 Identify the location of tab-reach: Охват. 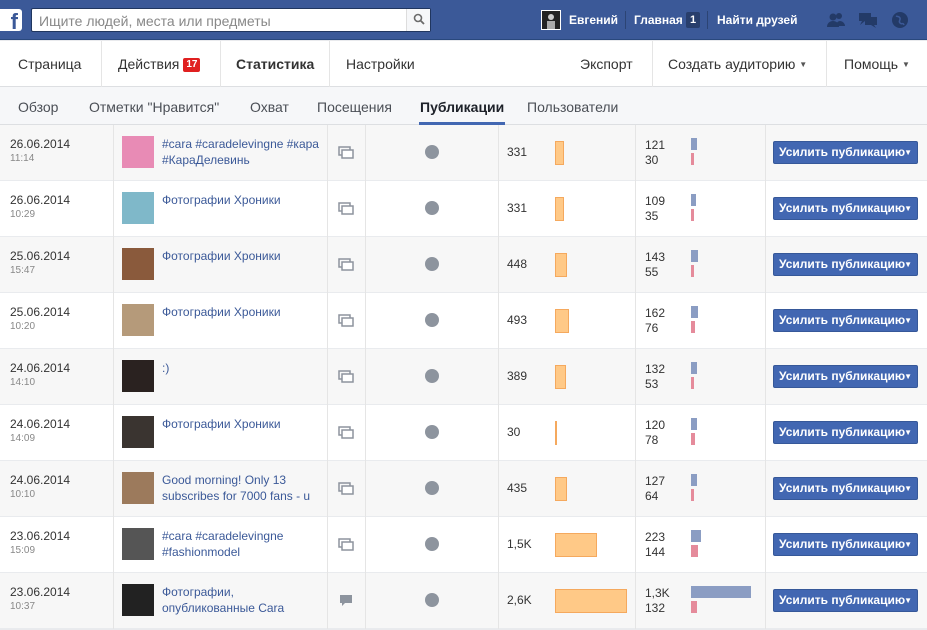
(269, 107).